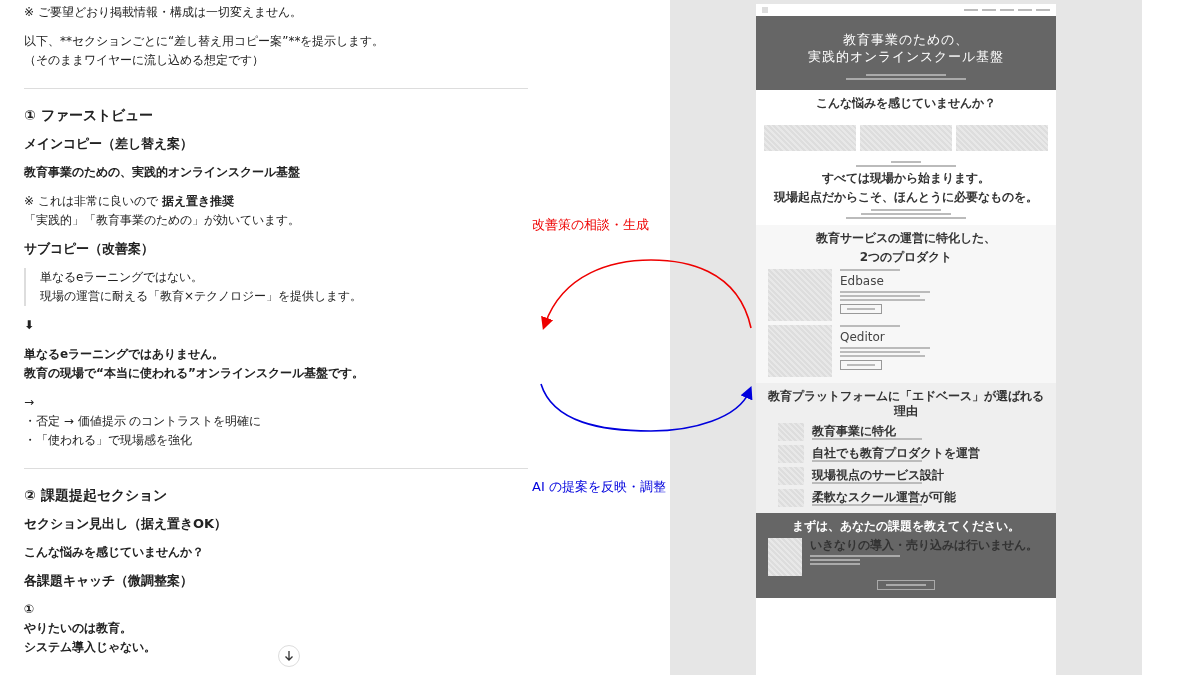  What do you see at coordinates (896, 453) in the screenshot?
I see `reason-title: 自社でも教育プロダクトを運営` at bounding box center [896, 453].